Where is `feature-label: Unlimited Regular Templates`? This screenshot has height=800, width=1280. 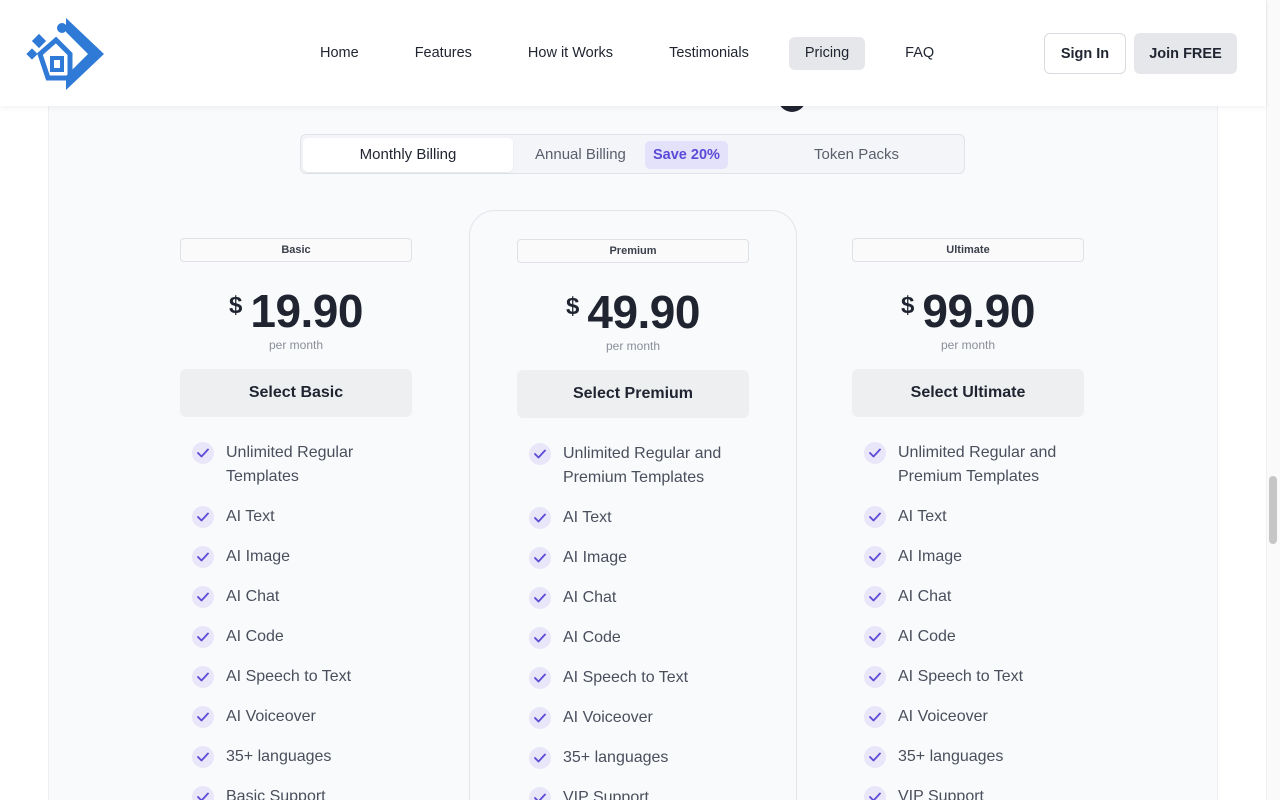 feature-label: Unlimited Regular Templates is located at coordinates (290, 464).